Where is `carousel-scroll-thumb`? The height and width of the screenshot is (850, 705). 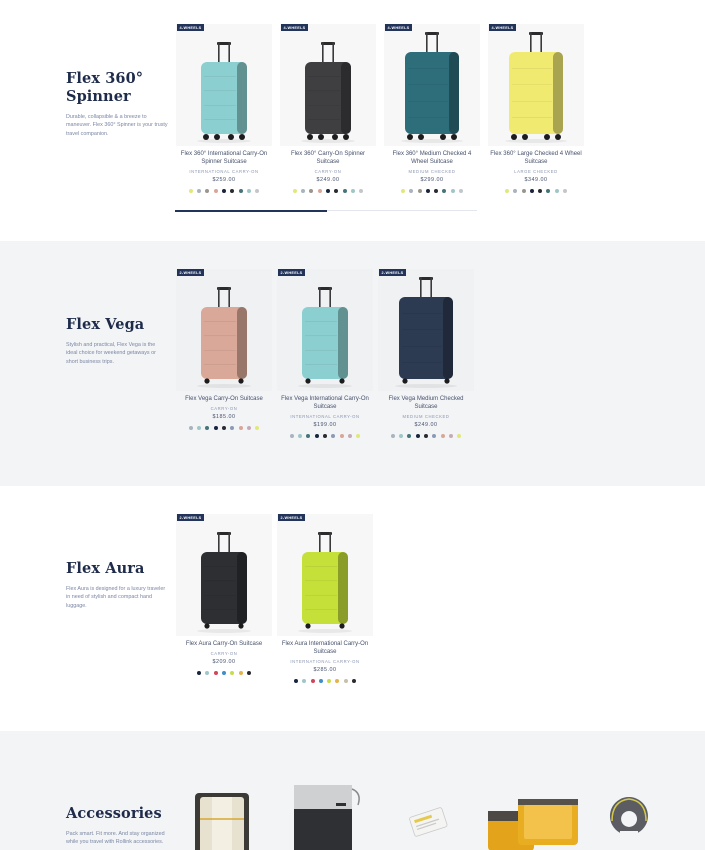 carousel-scroll-thumb is located at coordinates (251, 210).